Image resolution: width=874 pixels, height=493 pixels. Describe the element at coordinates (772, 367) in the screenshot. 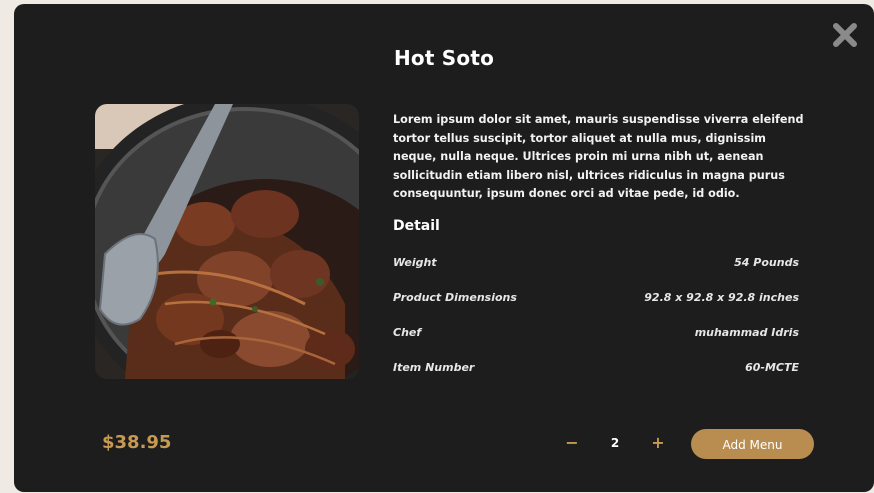

I see `spec-value: 60-MCTE` at that location.